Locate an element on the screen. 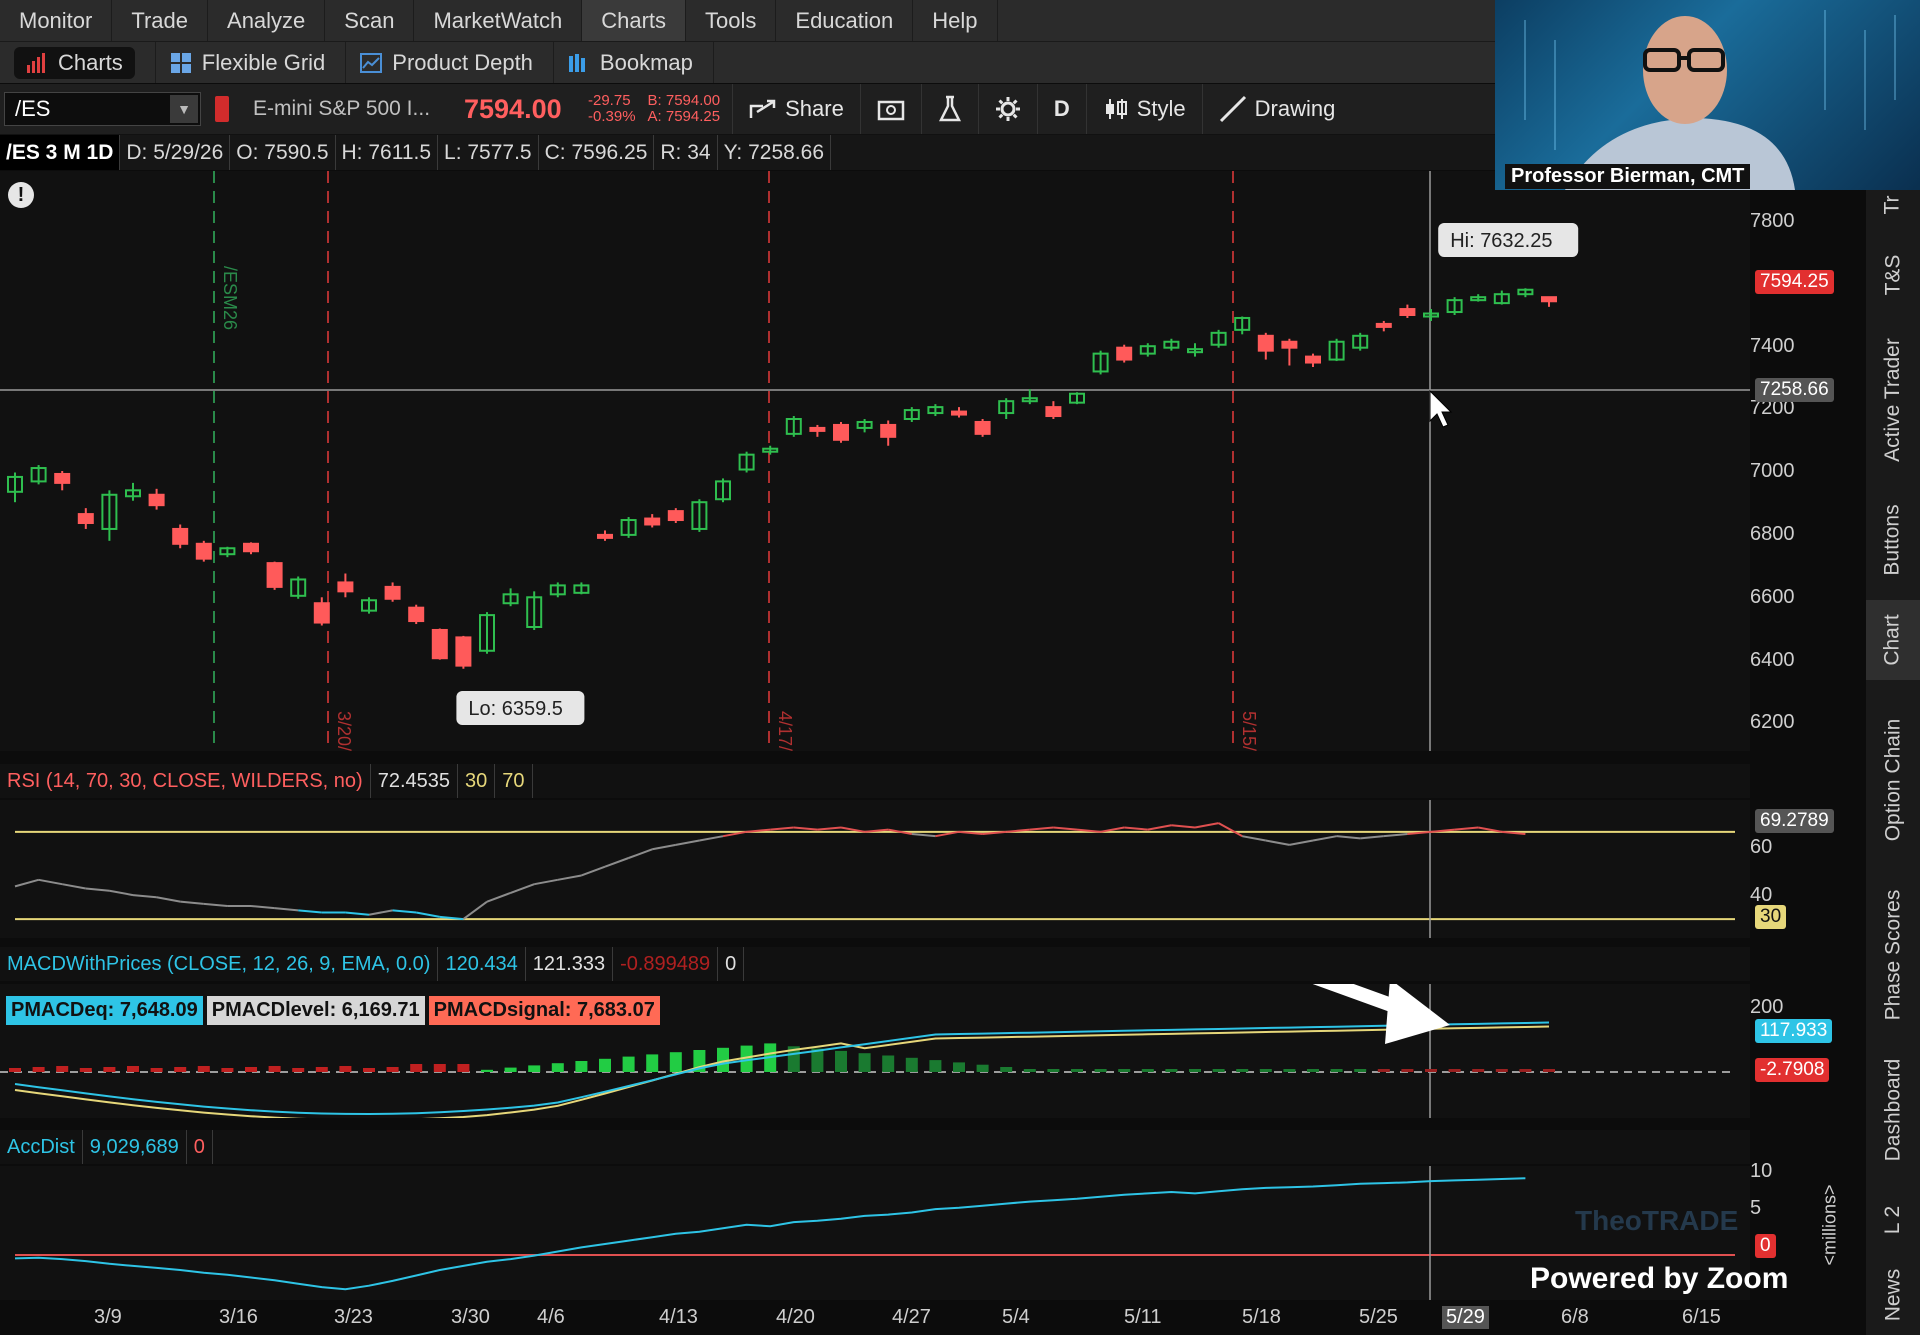 The height and width of the screenshot is (1335, 1920). annotation-arrow-head is located at coordinates (1417, 1011).